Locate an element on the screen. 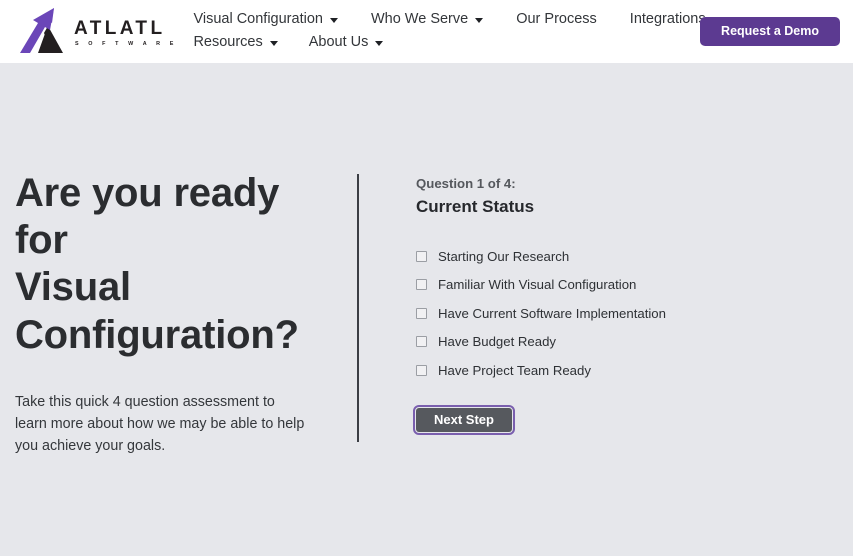 The image size is (853, 556). nav-item-who-we-serve: Who We Serve is located at coordinates (427, 19).